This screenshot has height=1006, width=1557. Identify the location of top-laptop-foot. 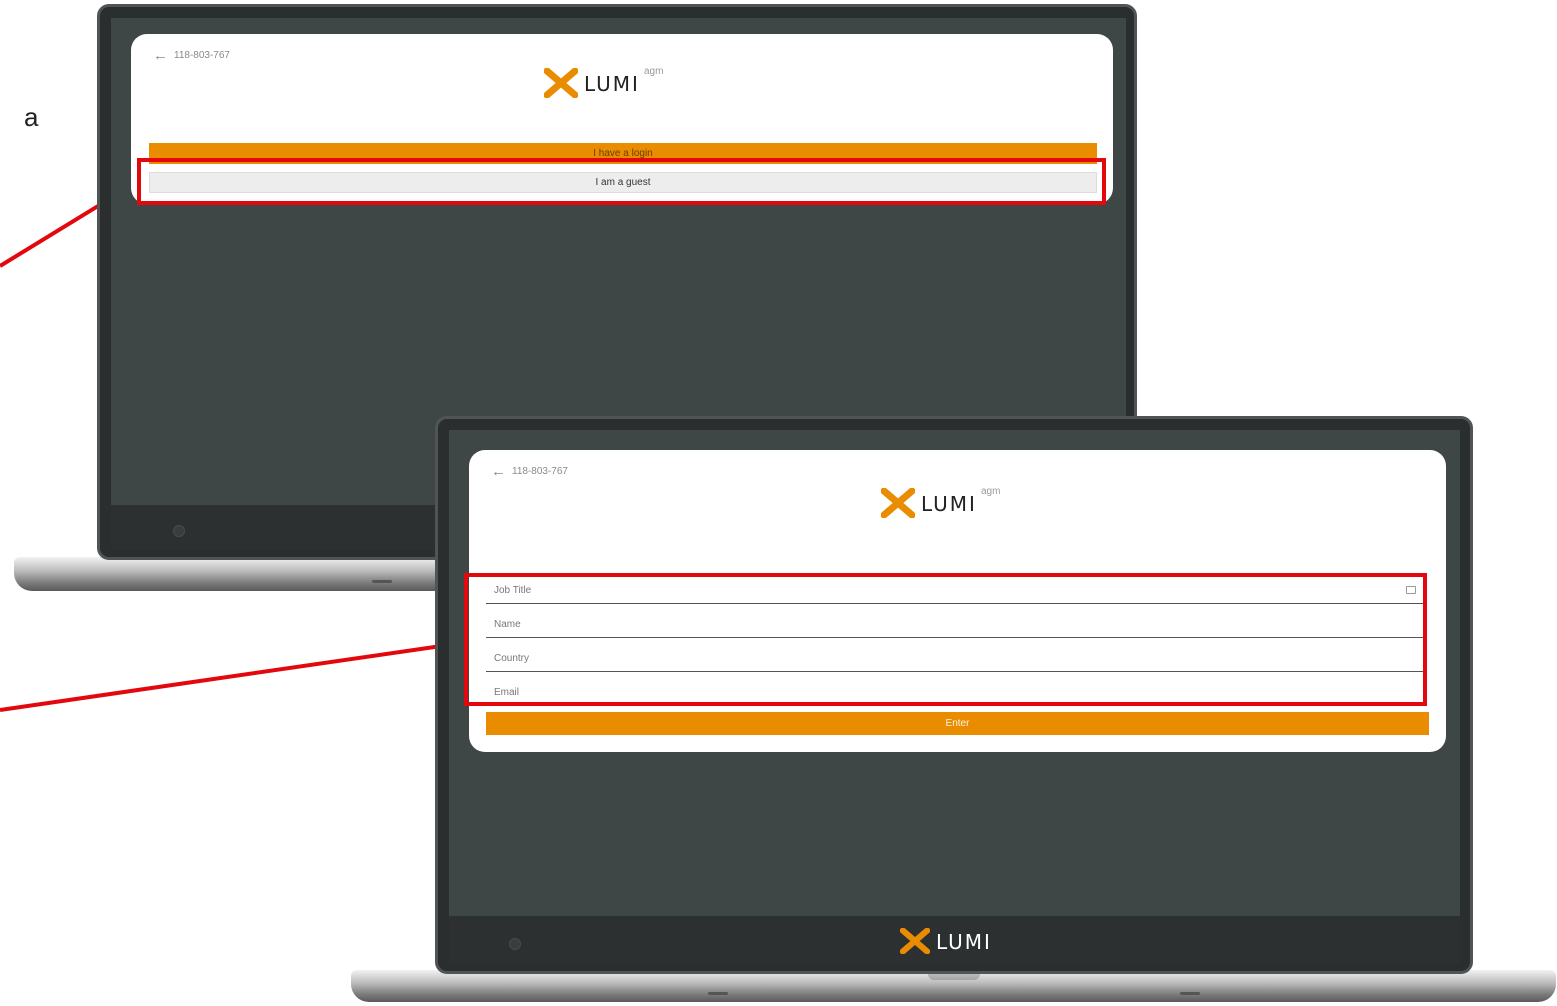
(382, 581).